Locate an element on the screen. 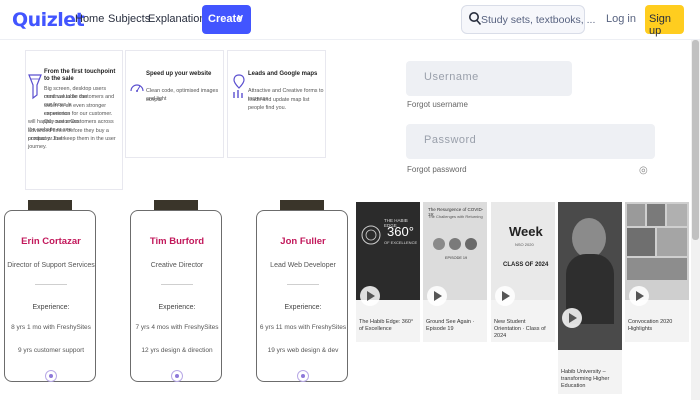 This screenshot has width=700, height=400. feature-title: Leads and Google maps is located at coordinates (283, 74).